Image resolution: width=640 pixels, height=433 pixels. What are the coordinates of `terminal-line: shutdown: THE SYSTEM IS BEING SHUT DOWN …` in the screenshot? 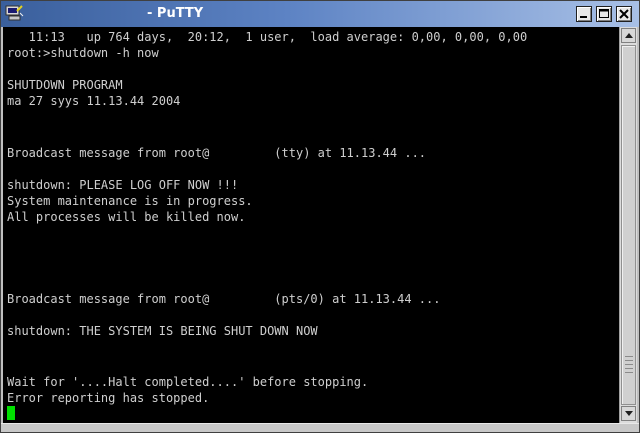 It's located at (162, 331).